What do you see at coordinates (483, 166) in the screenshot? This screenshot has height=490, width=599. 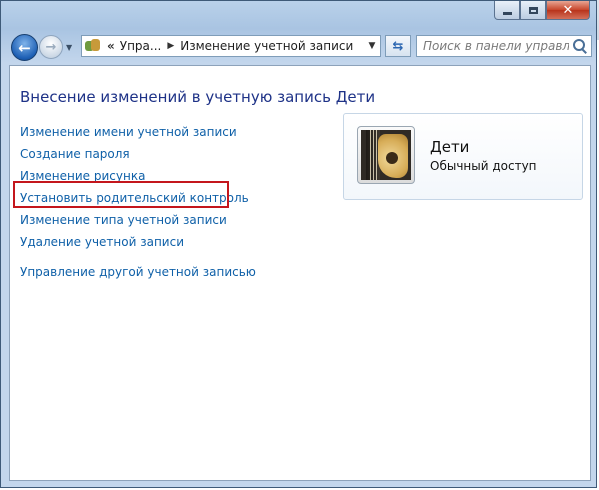 I see `account-type: Обычный доступ` at bounding box center [483, 166].